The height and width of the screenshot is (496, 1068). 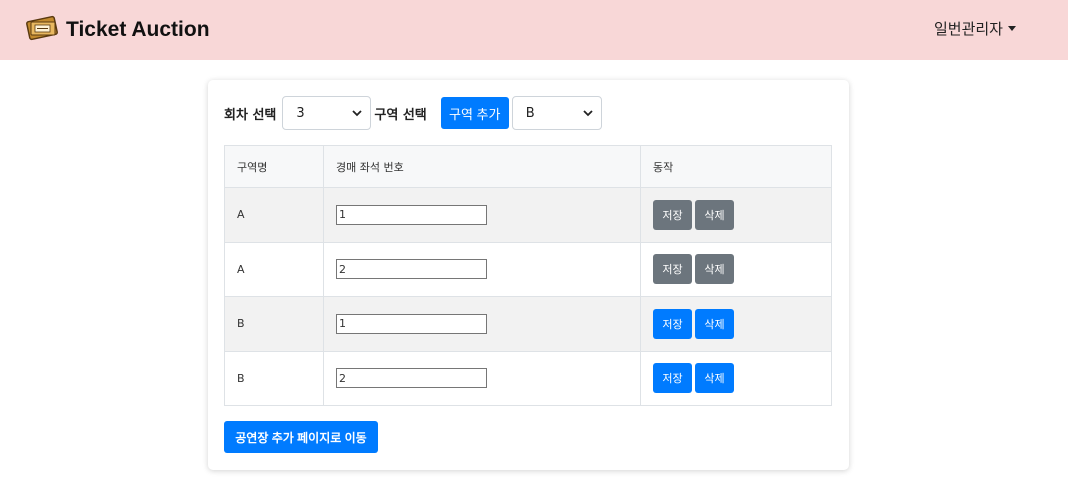 I want to click on round-select-value: 3, so click(x=300, y=113).